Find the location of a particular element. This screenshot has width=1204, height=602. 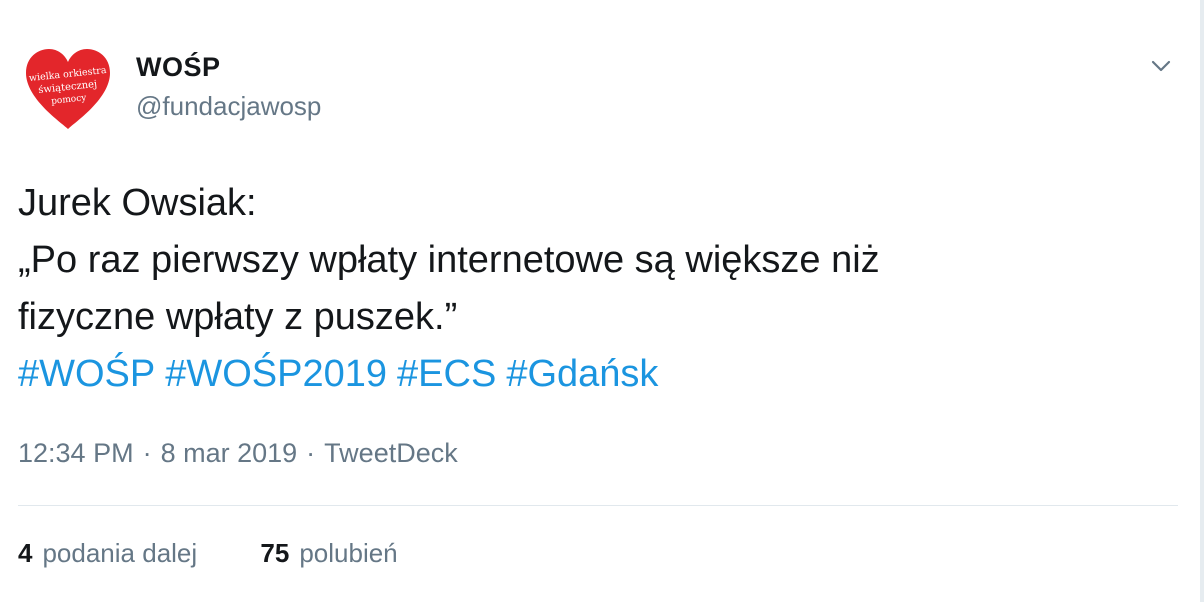

like-label: polubień is located at coordinates (348, 553).